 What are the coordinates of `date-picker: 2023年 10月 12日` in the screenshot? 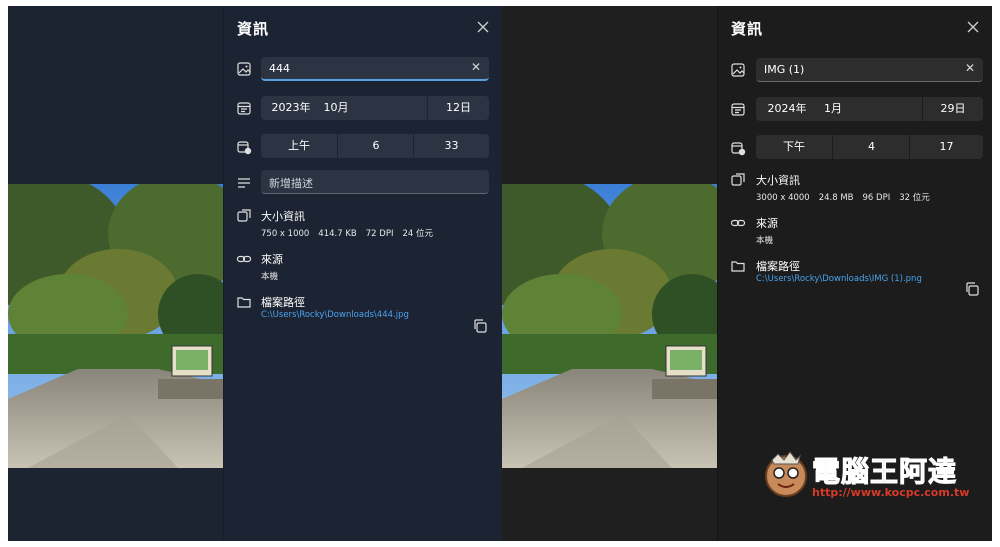 It's located at (375, 108).